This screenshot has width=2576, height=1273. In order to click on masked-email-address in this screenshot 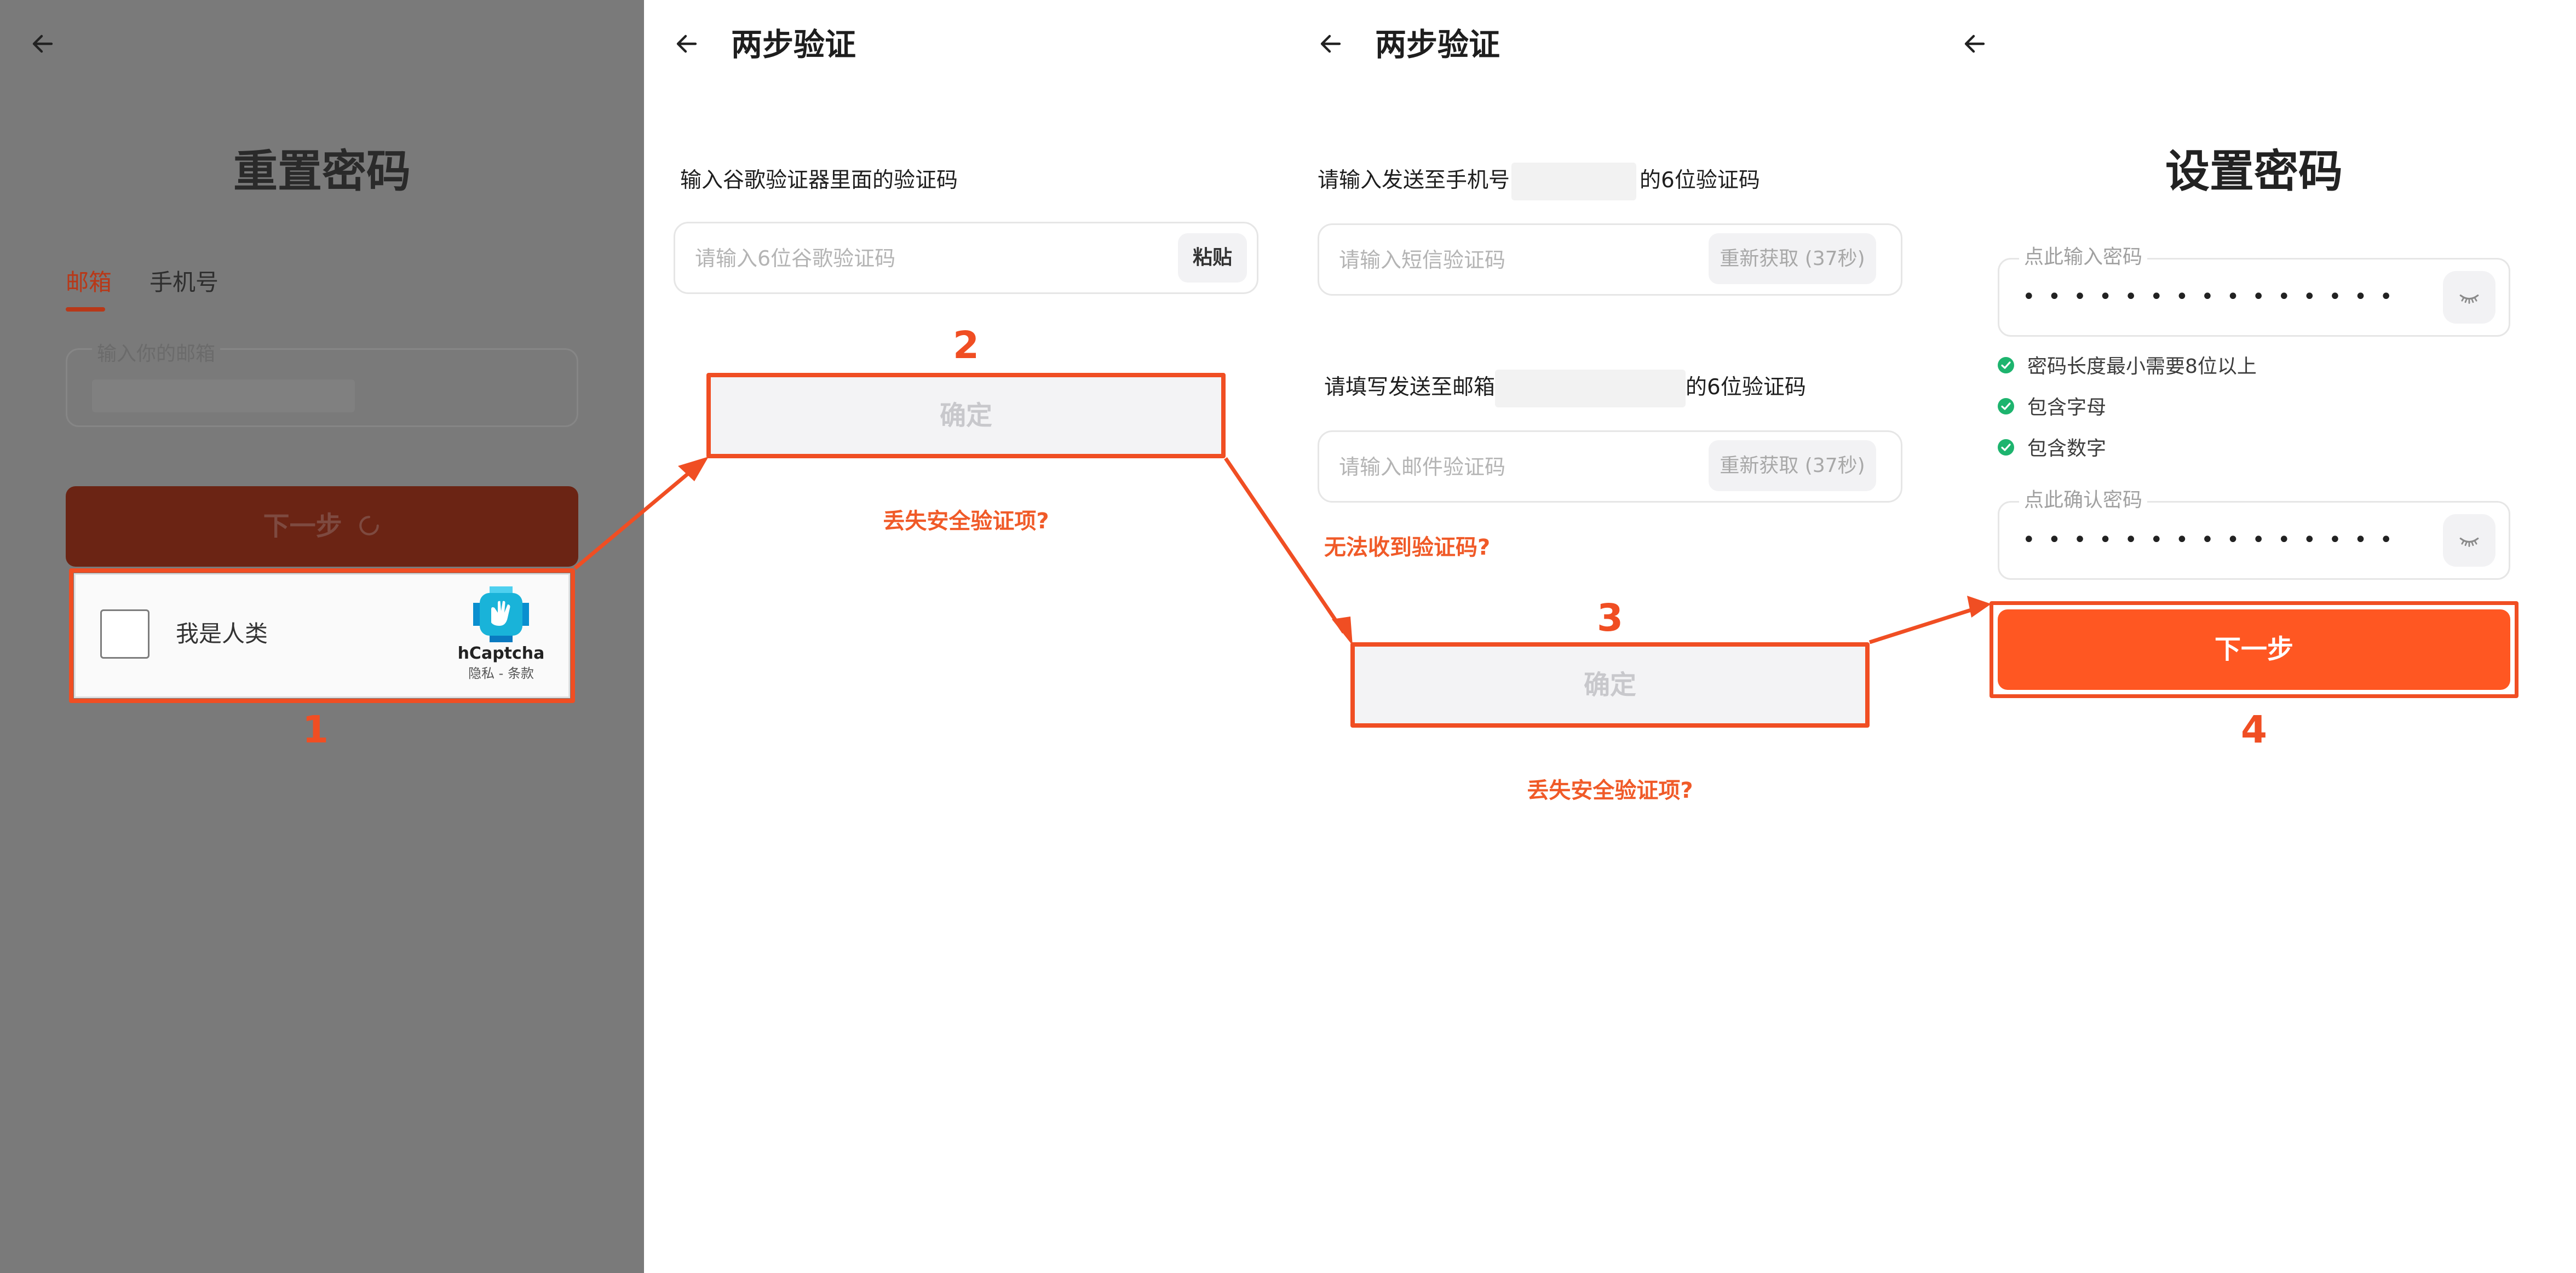, I will do `click(1590, 388)`.